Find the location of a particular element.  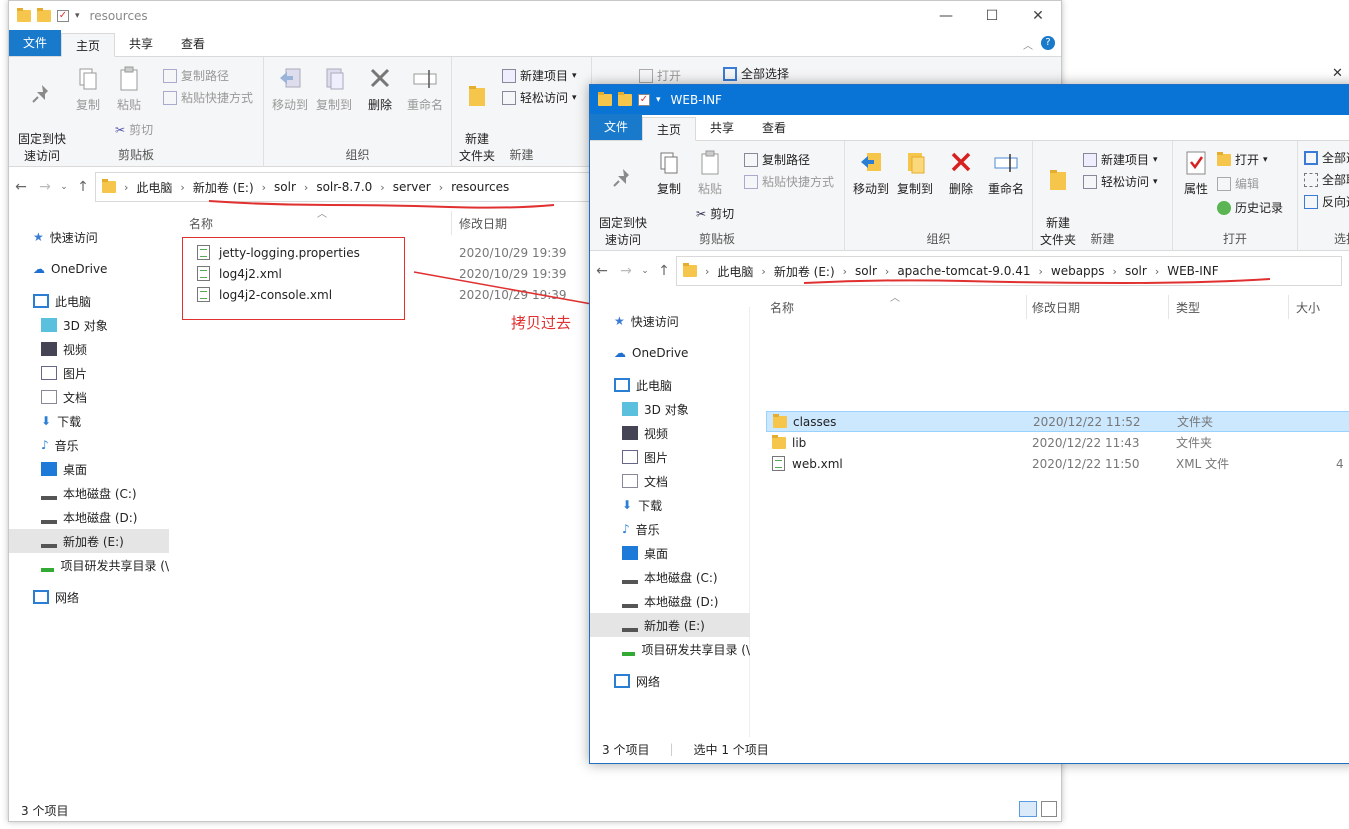

select-all-button: 全部选 is located at coordinates (1326, 157).